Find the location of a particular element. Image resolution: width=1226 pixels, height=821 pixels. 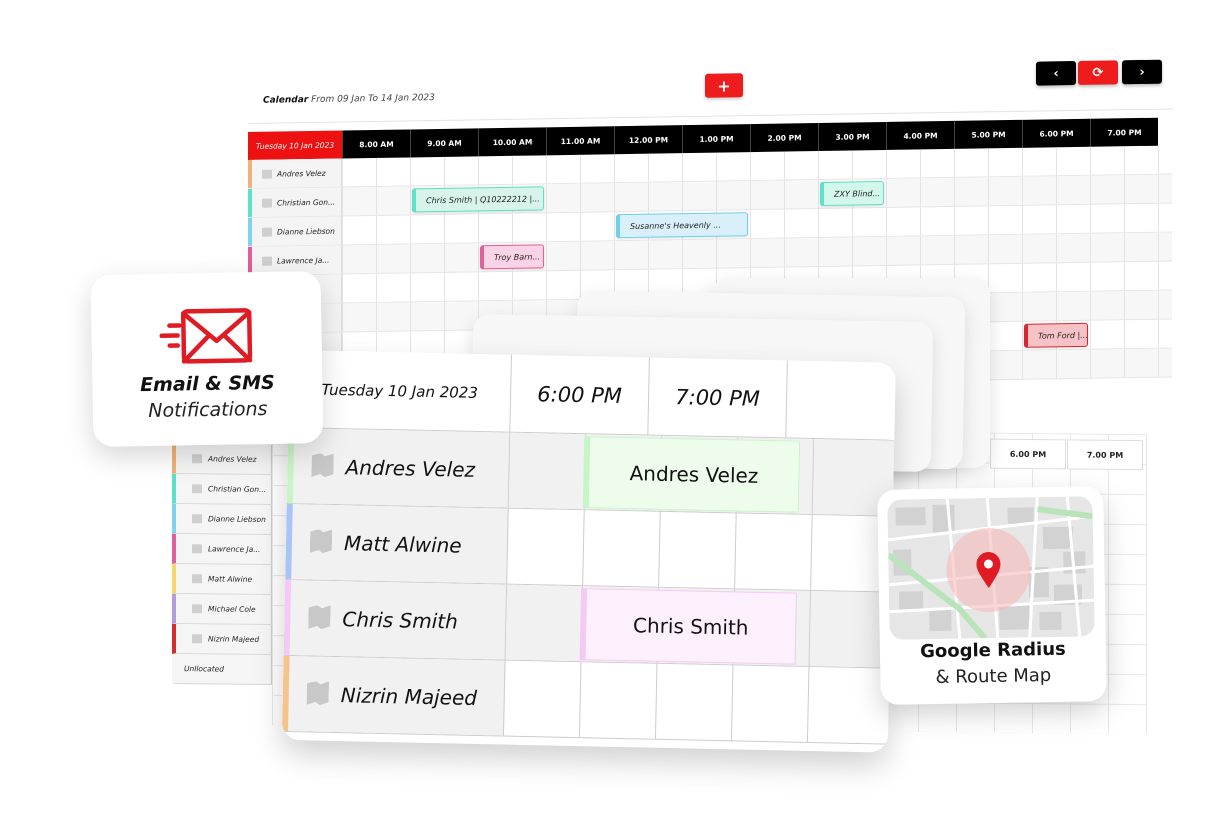

resource-name: Unllocated is located at coordinates (204, 669).